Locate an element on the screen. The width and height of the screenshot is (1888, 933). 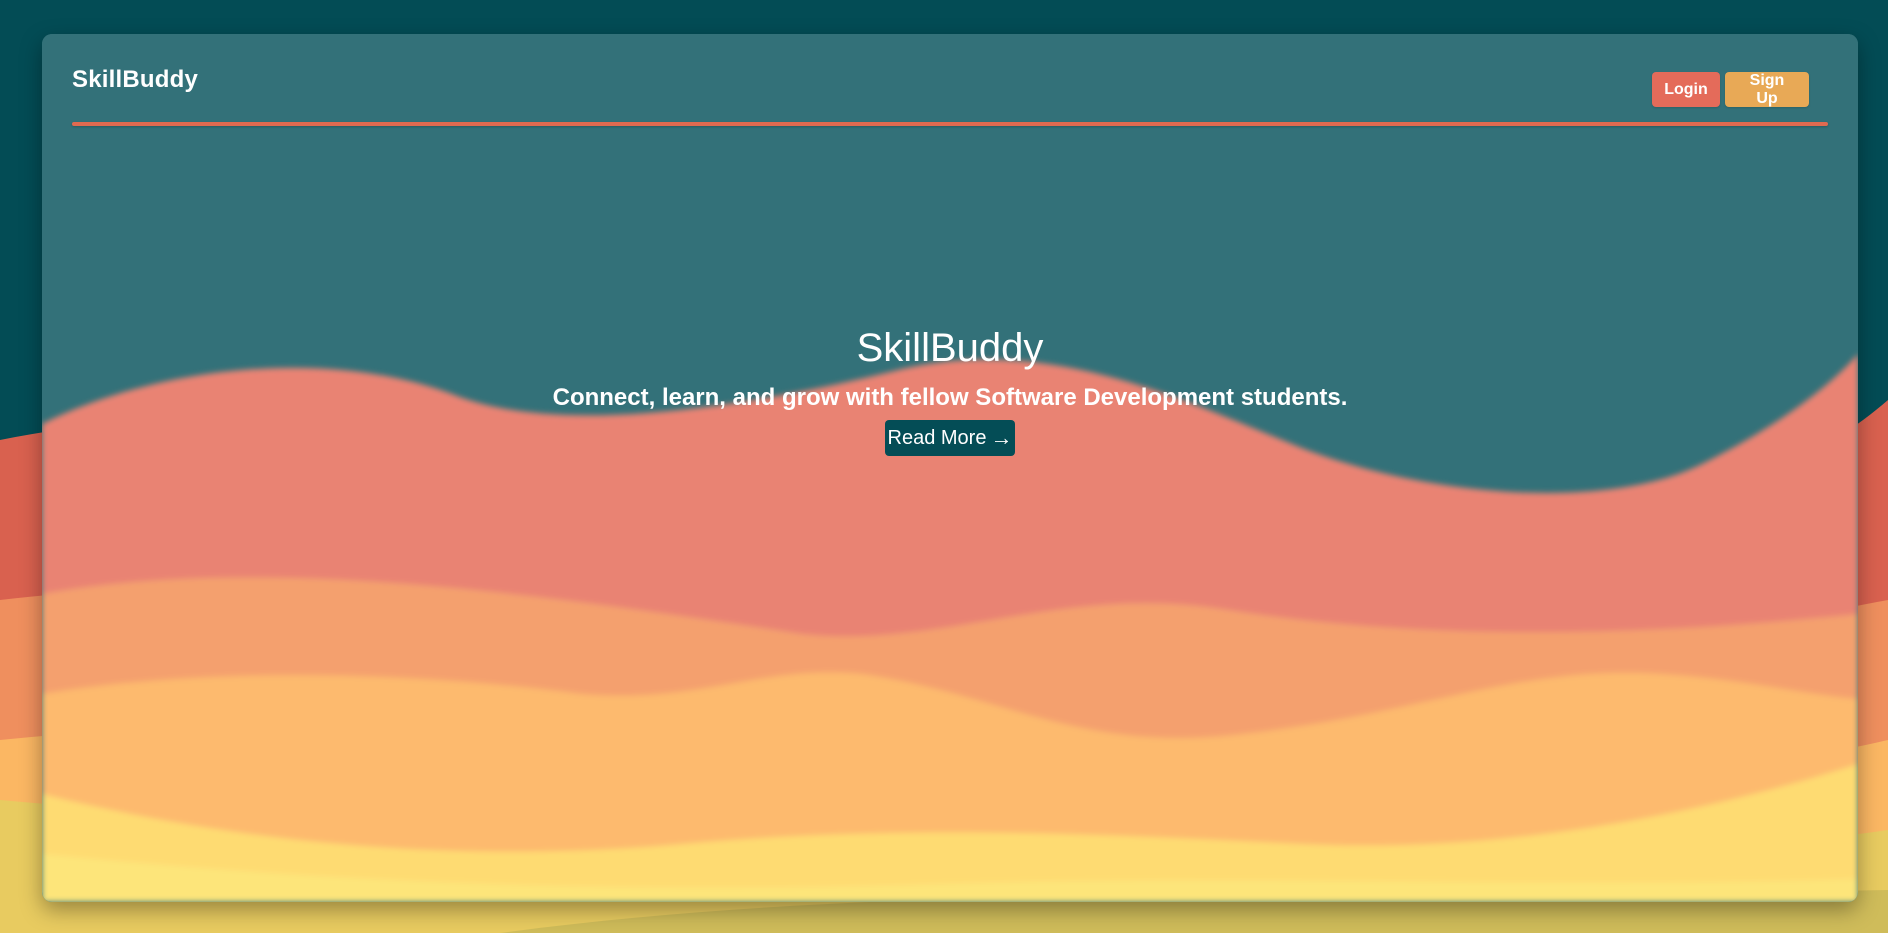
brand-logo: SkillBuddy is located at coordinates (135, 80).